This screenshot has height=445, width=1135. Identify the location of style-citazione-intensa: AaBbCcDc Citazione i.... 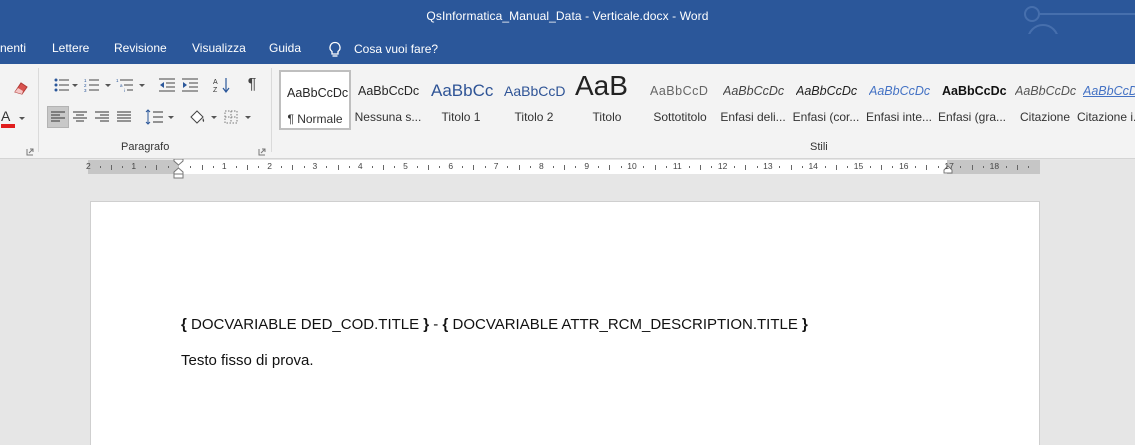
(1106, 100).